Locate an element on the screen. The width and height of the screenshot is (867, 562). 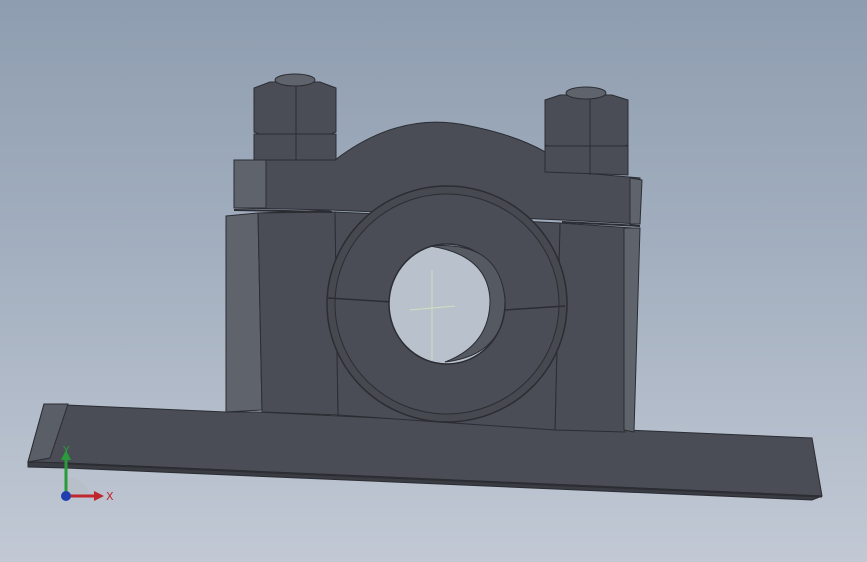
right-nut-top is located at coordinates (586, 122).